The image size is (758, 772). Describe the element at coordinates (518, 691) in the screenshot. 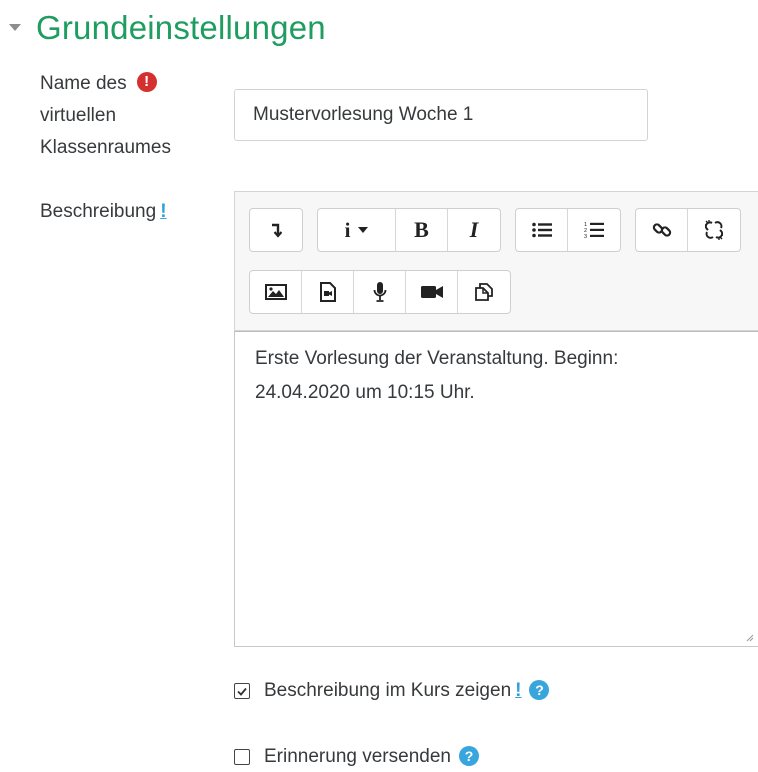

I see `show-description-help-link: !` at that location.